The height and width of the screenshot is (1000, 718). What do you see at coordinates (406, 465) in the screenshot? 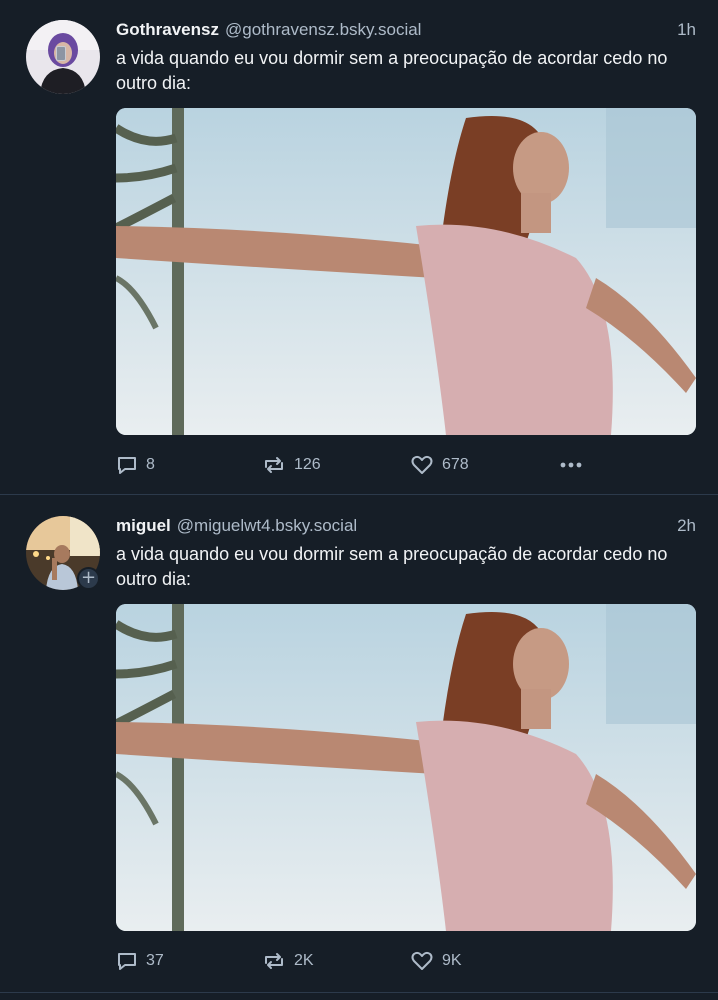
I see `post-actions: 8 126 678` at bounding box center [406, 465].